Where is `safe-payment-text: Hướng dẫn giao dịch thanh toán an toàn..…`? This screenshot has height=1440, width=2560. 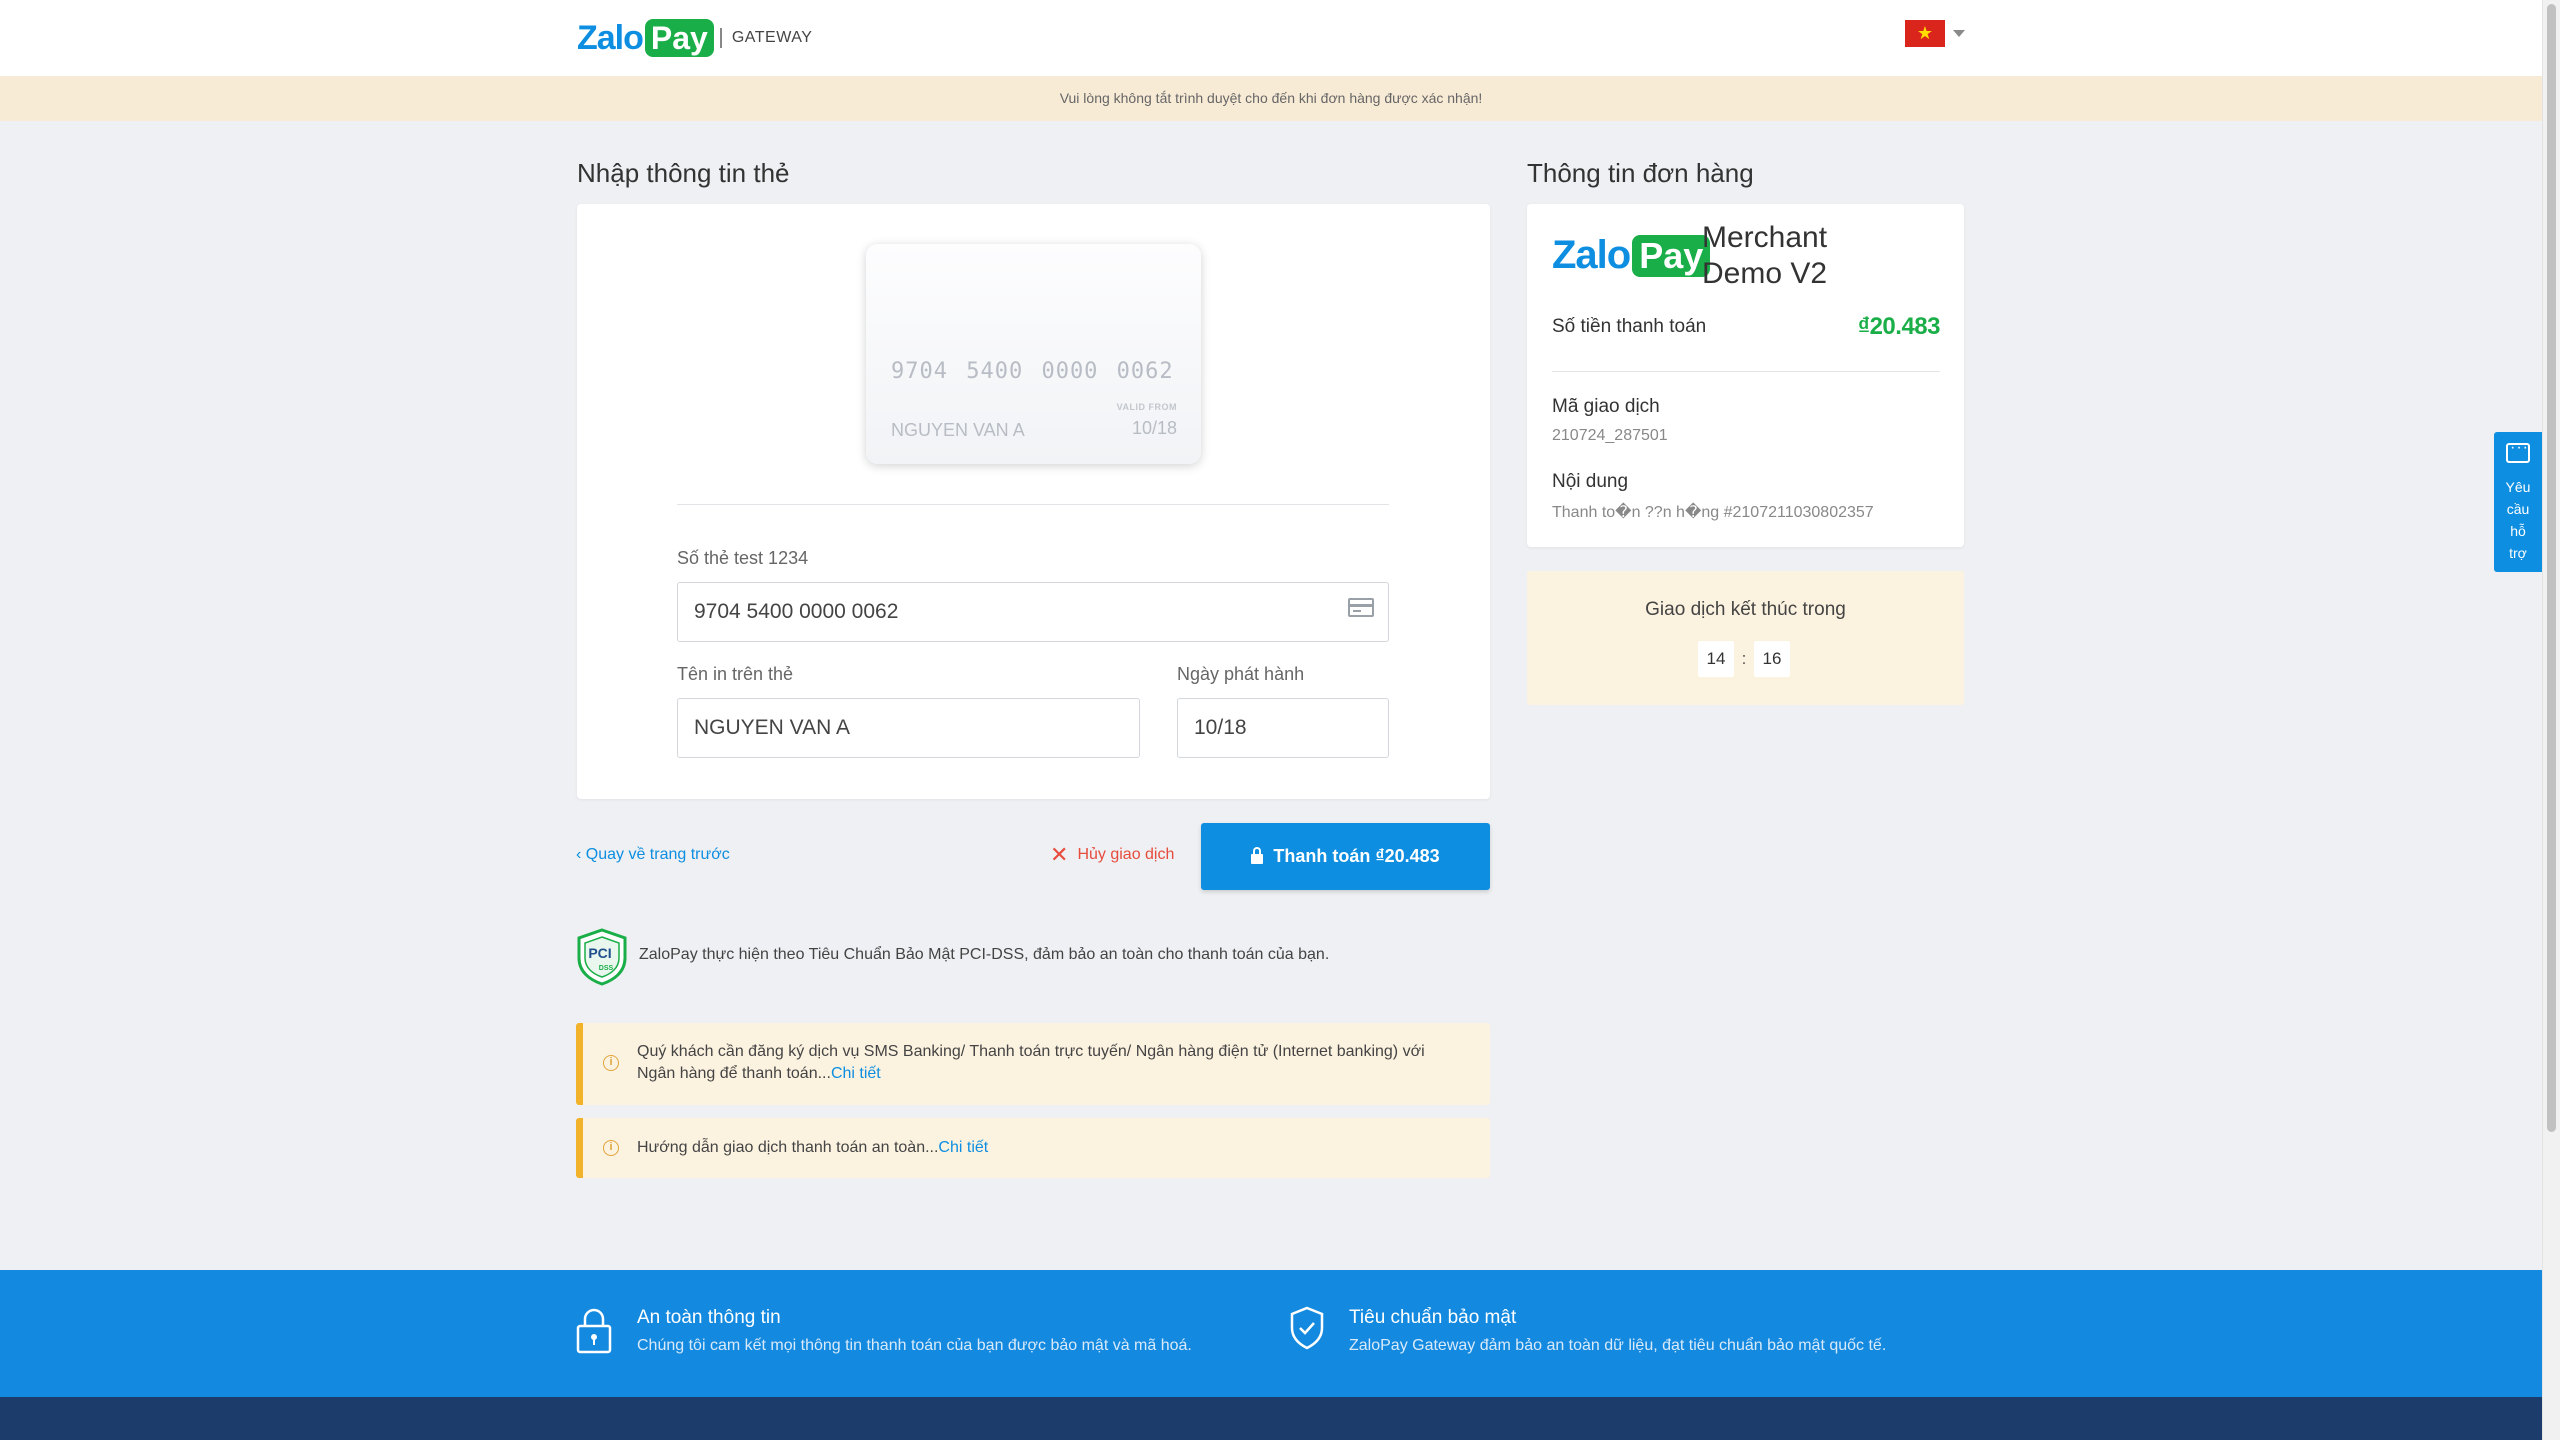
safe-payment-text: Hướng dẫn giao dịch thanh toán an toàn..… is located at coordinates (812, 1148).